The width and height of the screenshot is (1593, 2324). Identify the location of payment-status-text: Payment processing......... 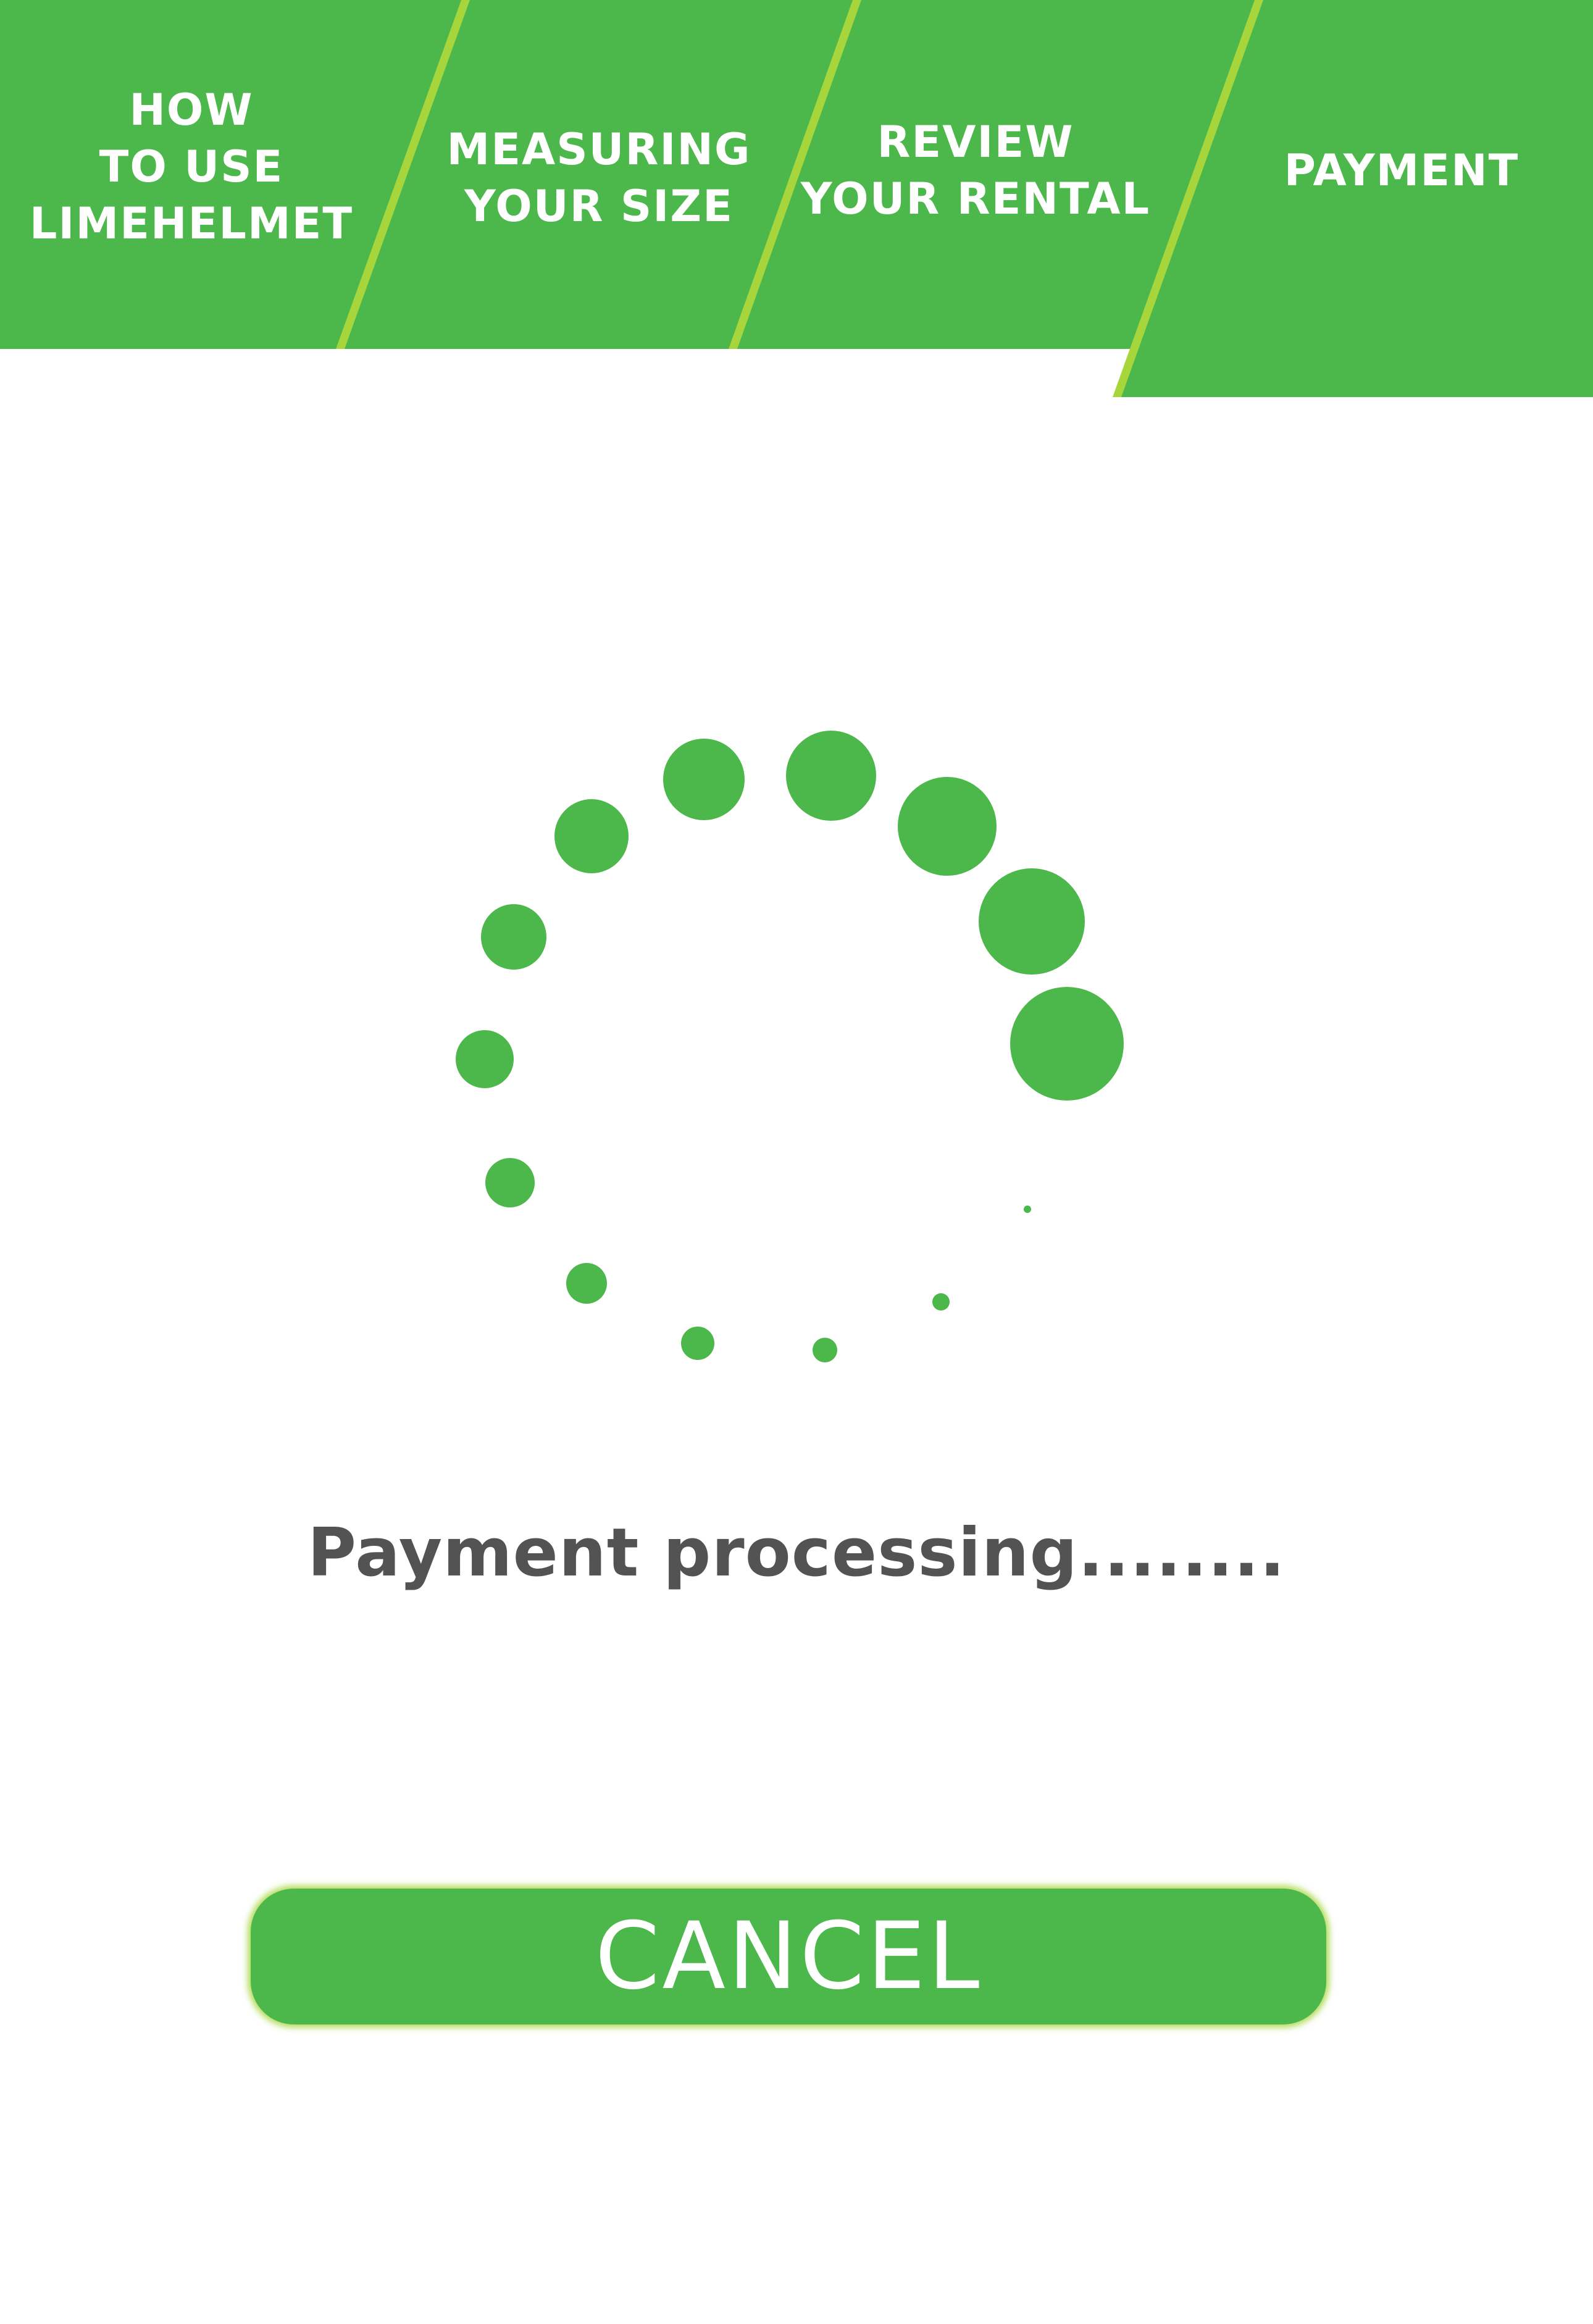
(796, 1553).